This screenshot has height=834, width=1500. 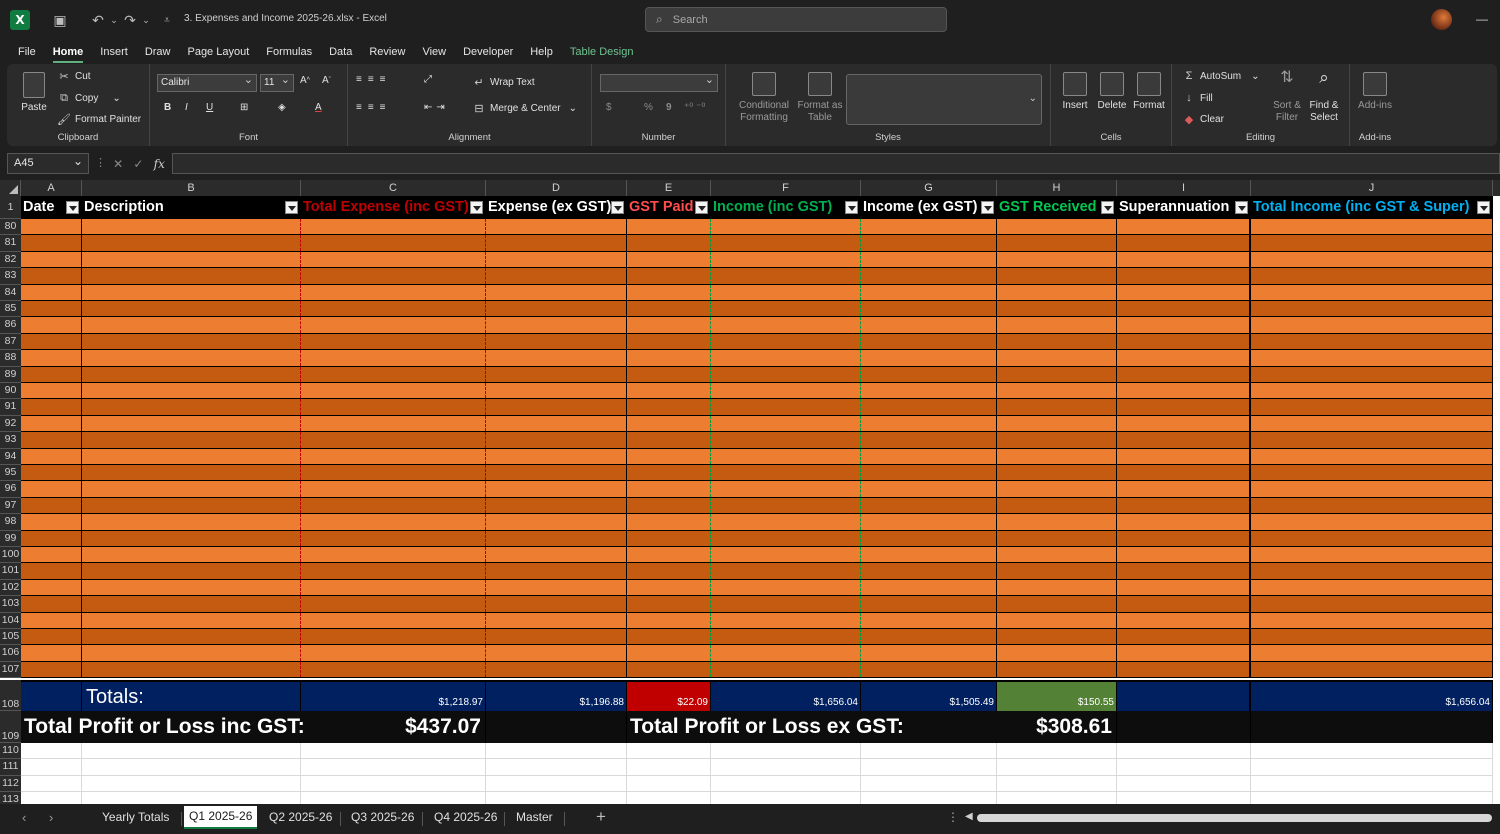 What do you see at coordinates (969, 816) in the screenshot?
I see `scroll-left-icon: ◀` at bounding box center [969, 816].